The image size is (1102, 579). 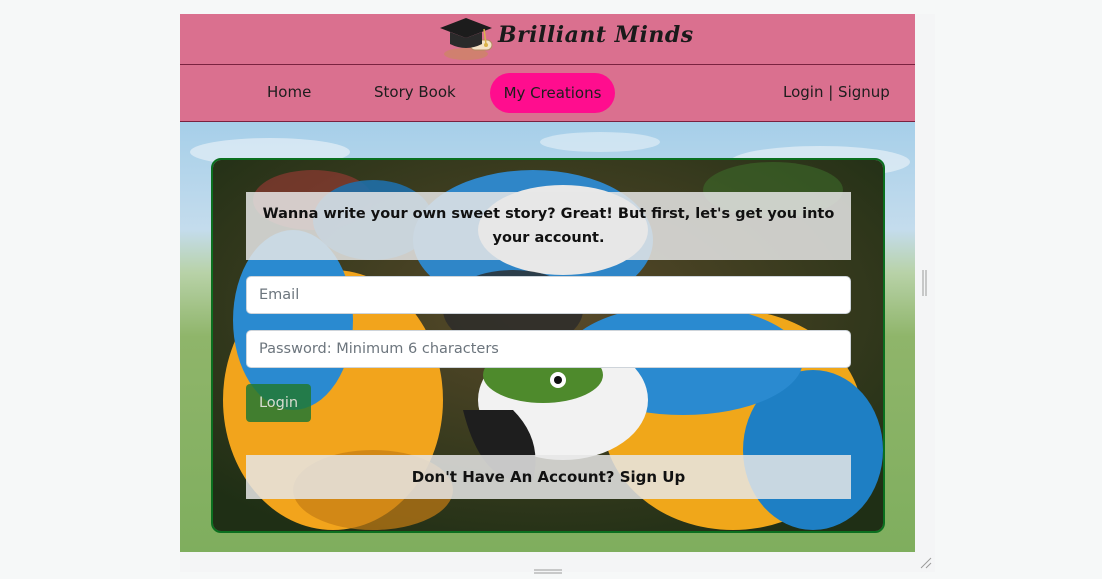 I want to click on login-button: Login, so click(x=278, y=403).